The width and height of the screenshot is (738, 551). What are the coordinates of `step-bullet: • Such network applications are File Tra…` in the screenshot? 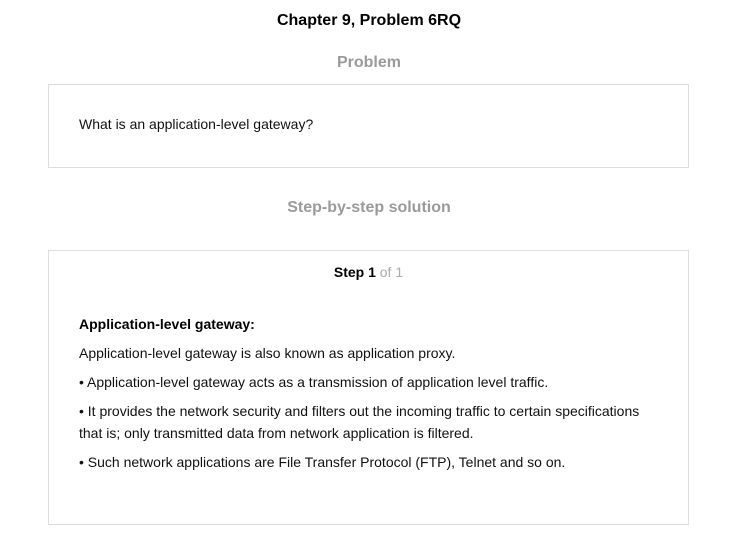 It's located at (322, 462).